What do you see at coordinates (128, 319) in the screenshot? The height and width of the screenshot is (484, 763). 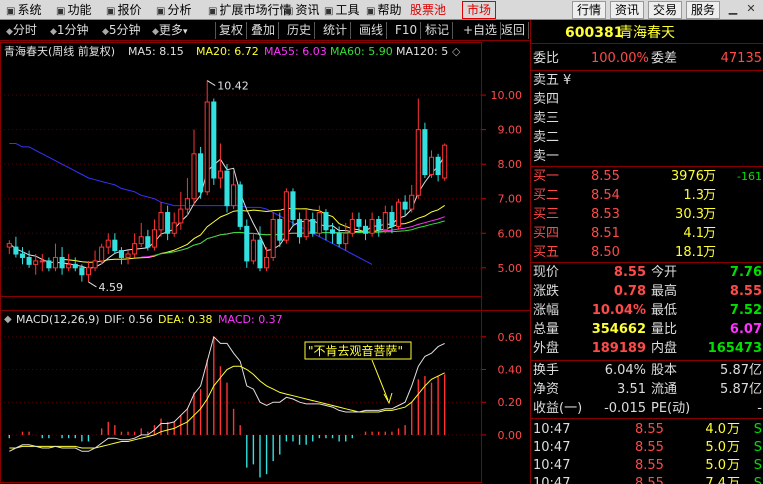 I see `dif-legend: DIF: 0.56` at bounding box center [128, 319].